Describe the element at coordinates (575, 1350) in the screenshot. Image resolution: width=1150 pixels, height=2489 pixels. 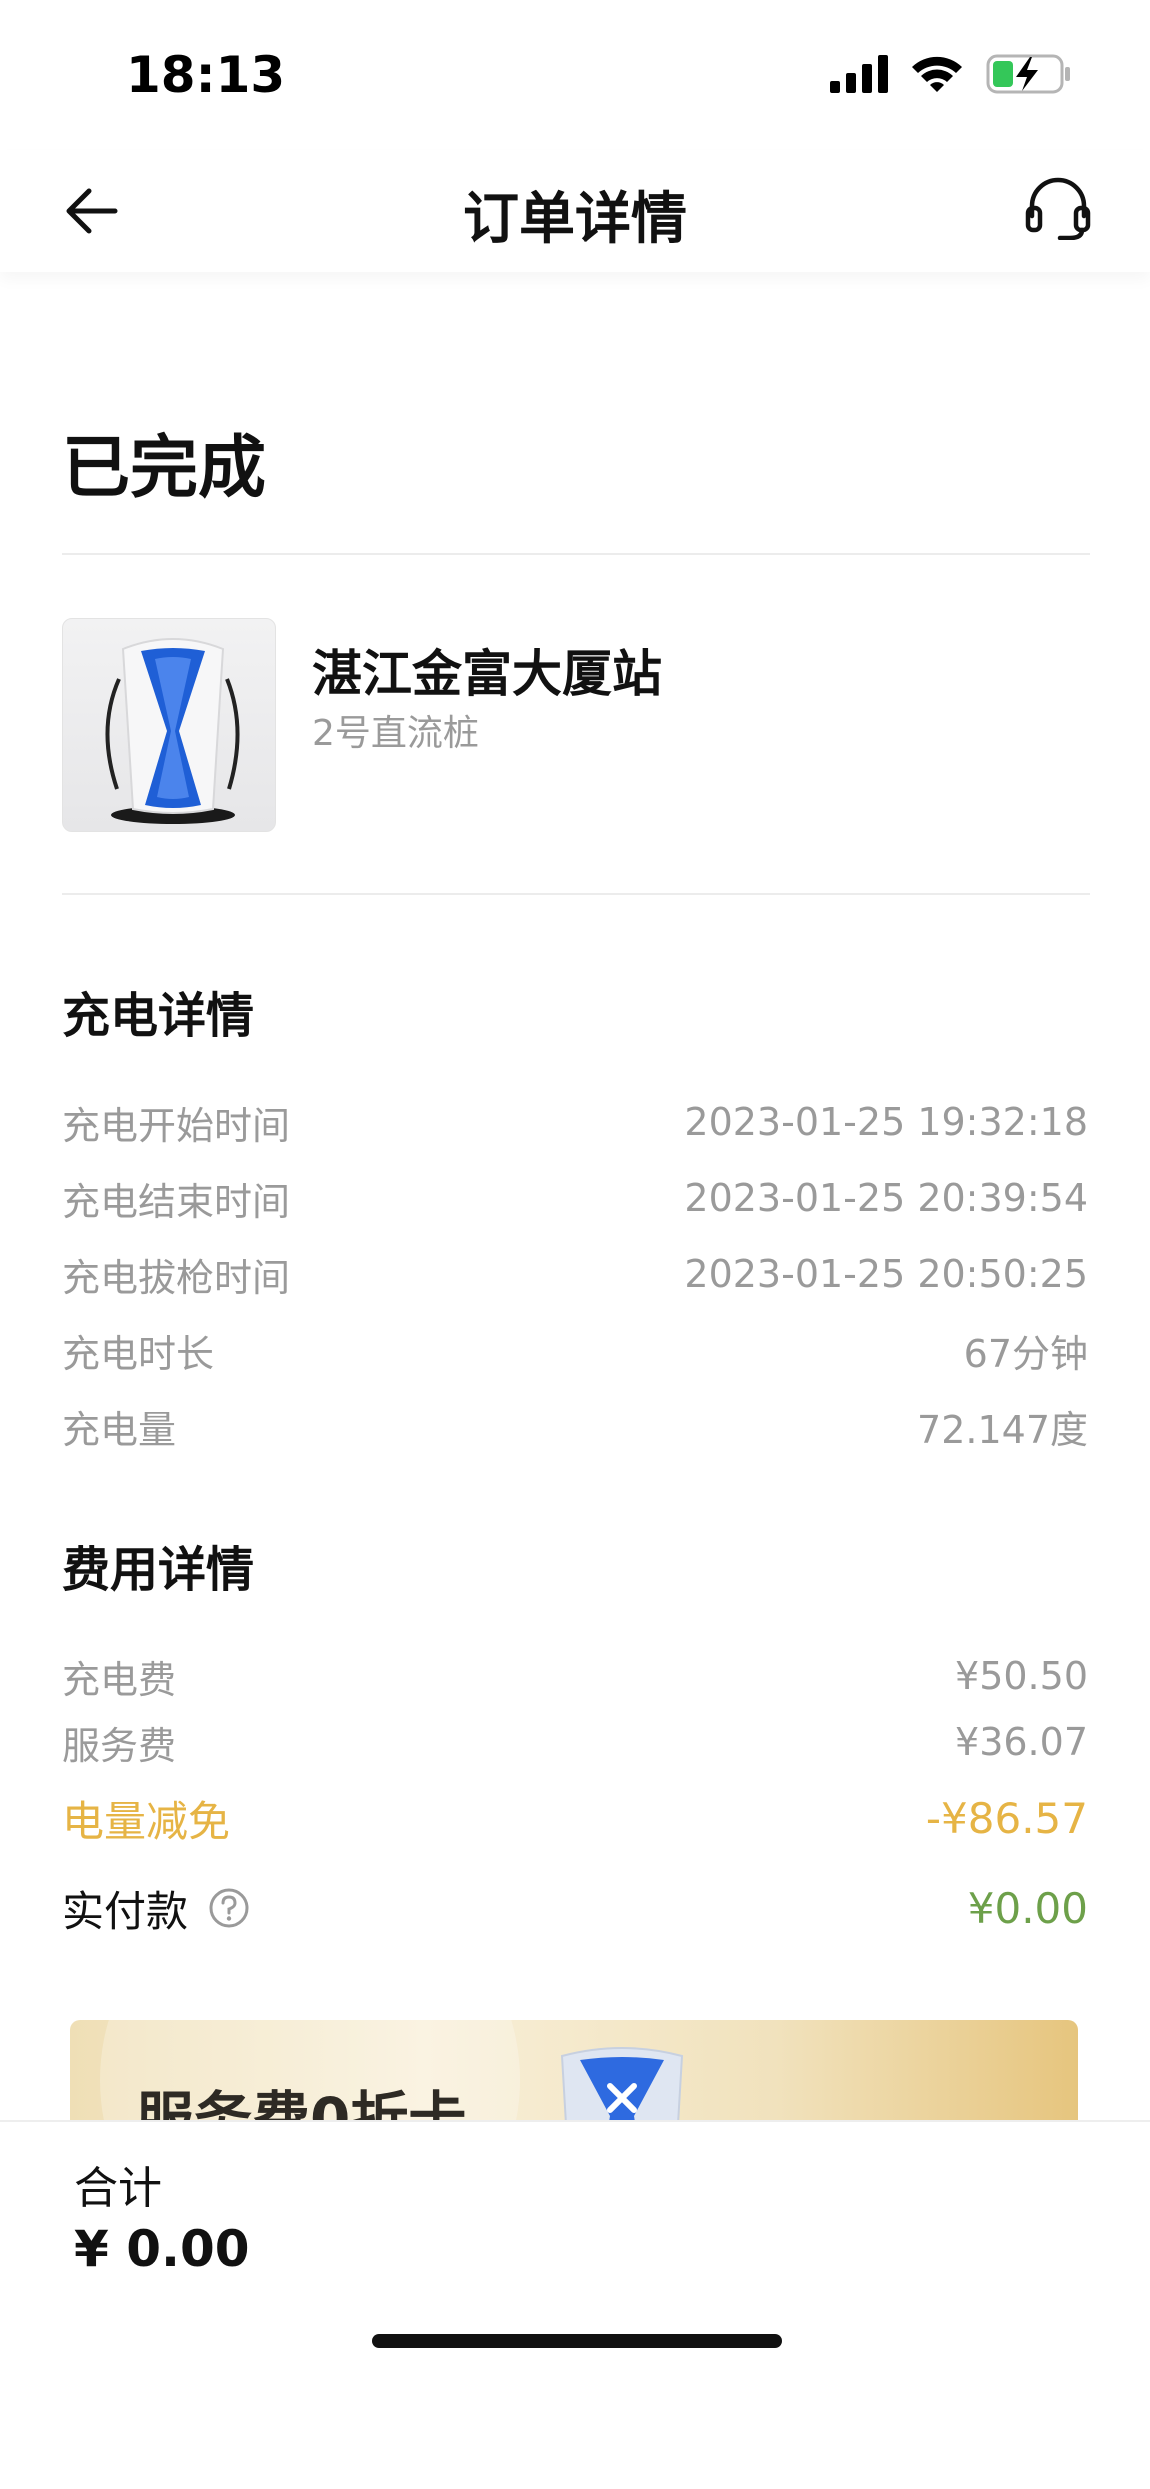
I see `detail-row-duration: 充电时长 67分钟` at that location.